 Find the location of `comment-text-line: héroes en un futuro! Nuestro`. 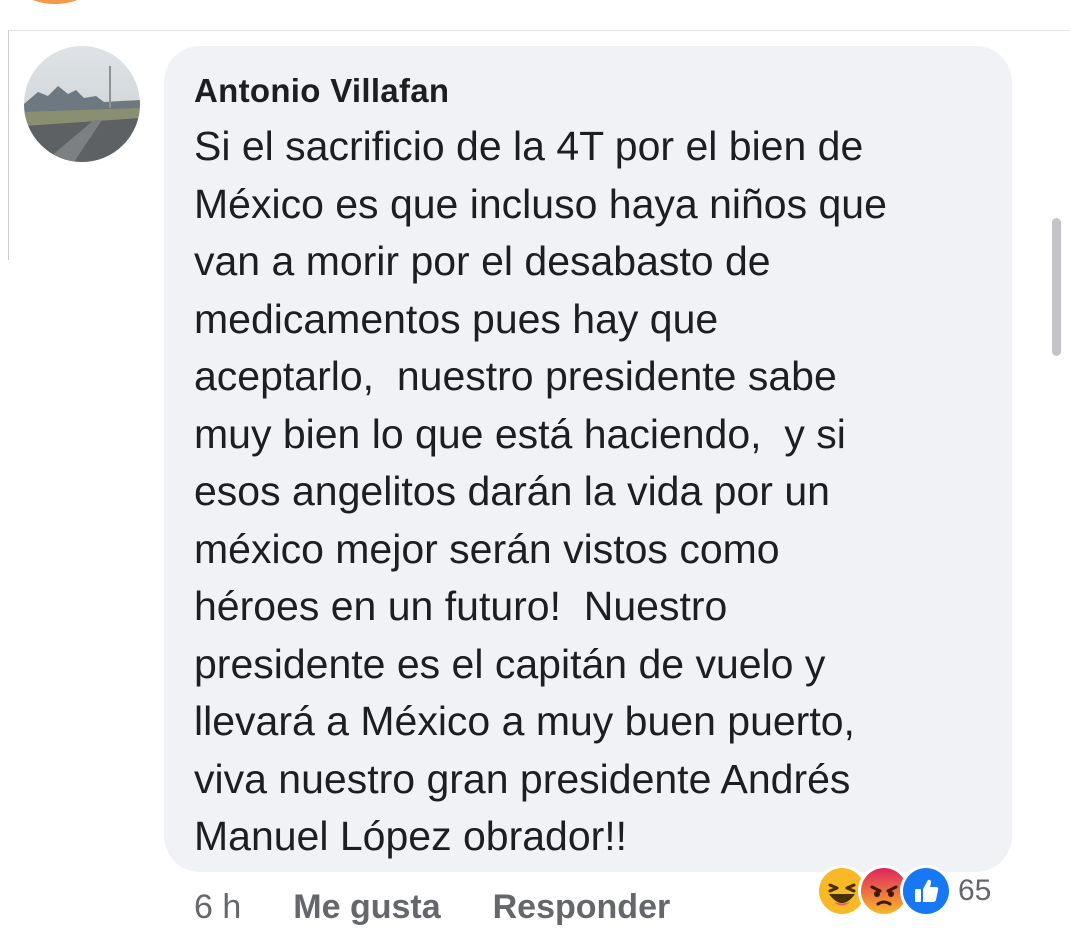

comment-text-line: héroes en un futuro! Nuestro is located at coordinates (461, 606).